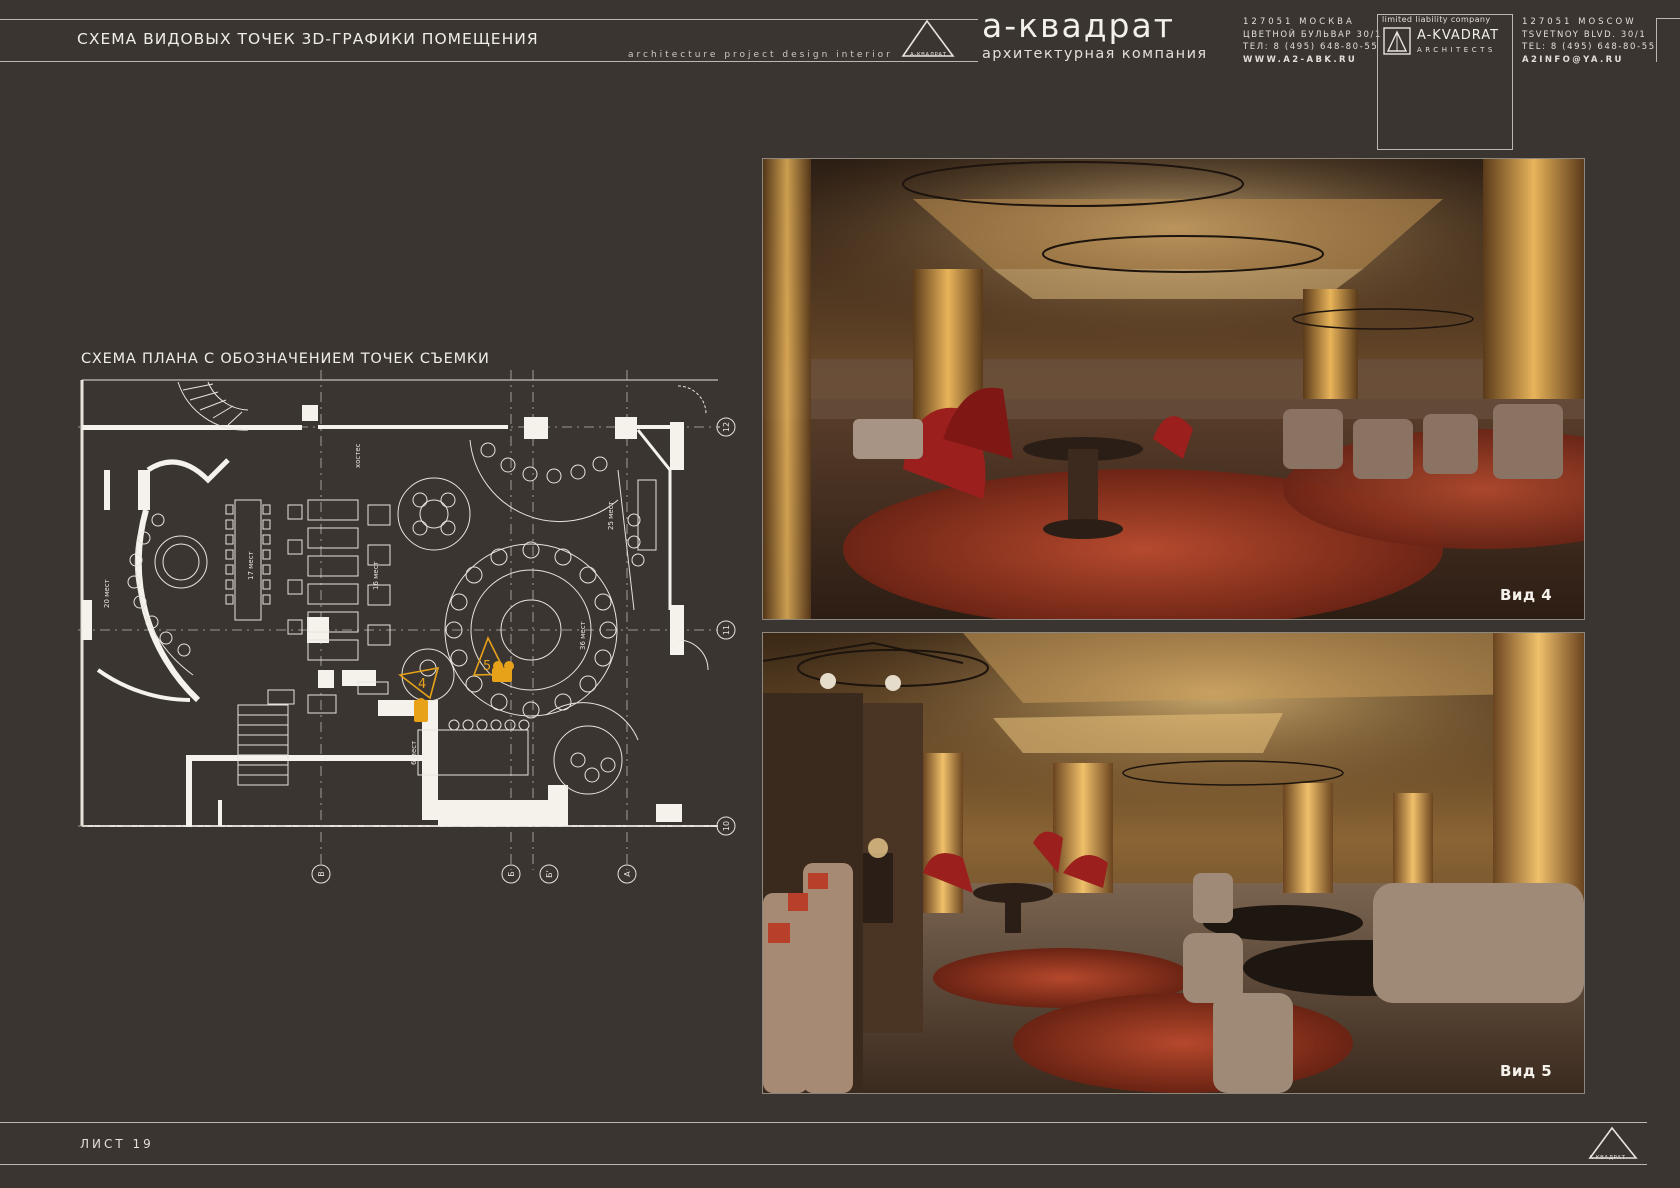 The image size is (1680, 1188). Describe the element at coordinates (1458, 35) in the screenshot. I see `llc-name: A-KVADRAT` at that location.